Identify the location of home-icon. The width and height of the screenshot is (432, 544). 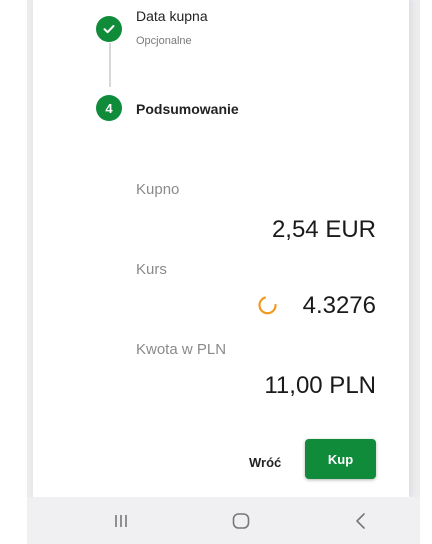
(241, 521).